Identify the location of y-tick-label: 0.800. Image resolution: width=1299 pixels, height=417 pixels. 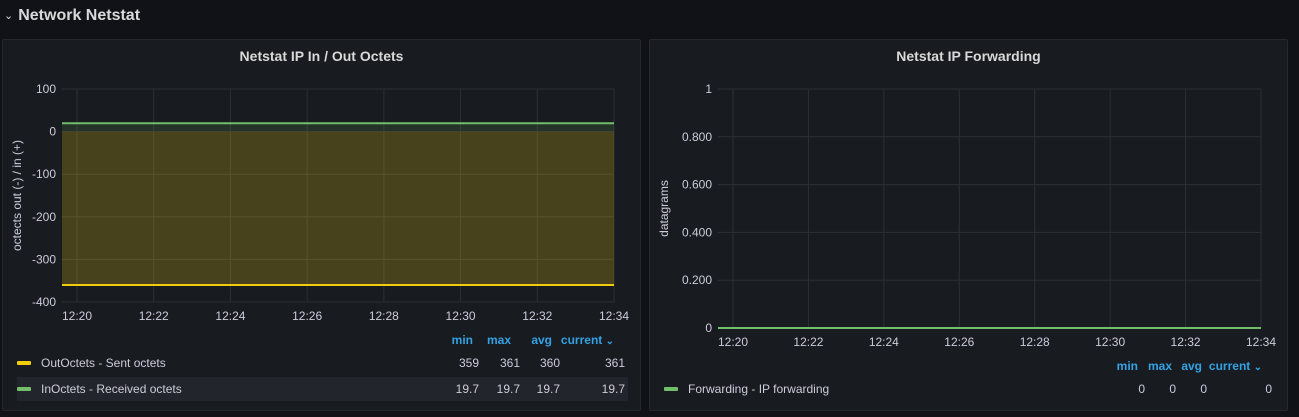
(697, 137).